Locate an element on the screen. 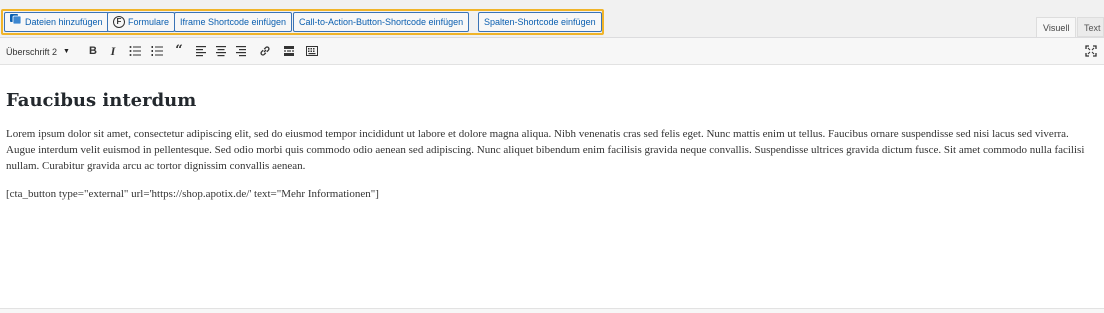  add-media-icon is located at coordinates (16, 22).